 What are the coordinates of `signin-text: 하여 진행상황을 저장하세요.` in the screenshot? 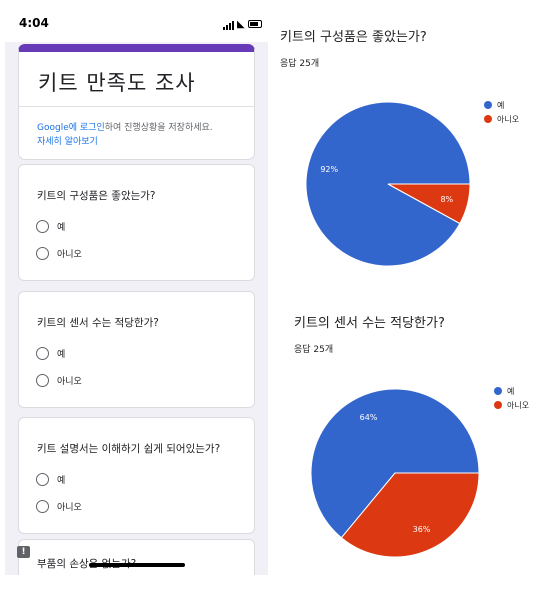 It's located at (158, 128).